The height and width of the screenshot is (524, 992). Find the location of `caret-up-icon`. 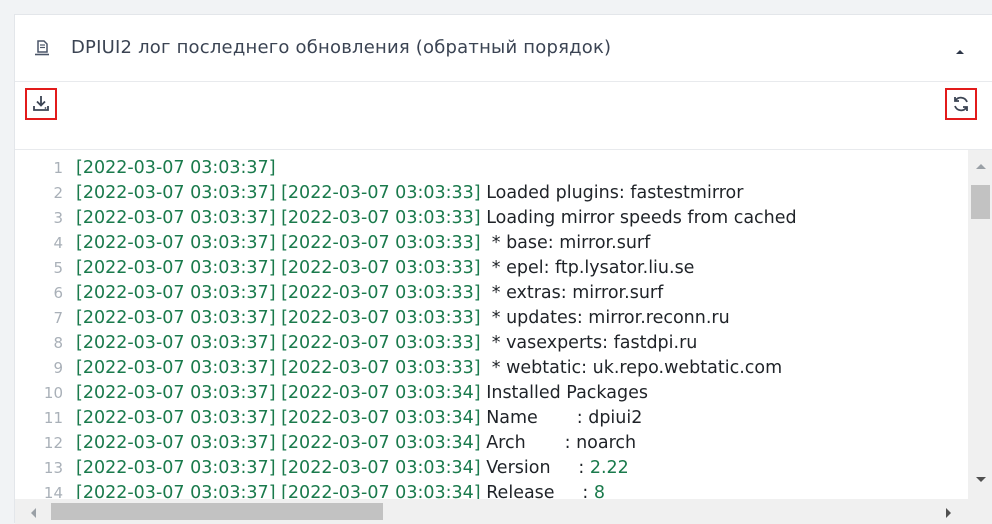

caret-up-icon is located at coordinates (960, 52).